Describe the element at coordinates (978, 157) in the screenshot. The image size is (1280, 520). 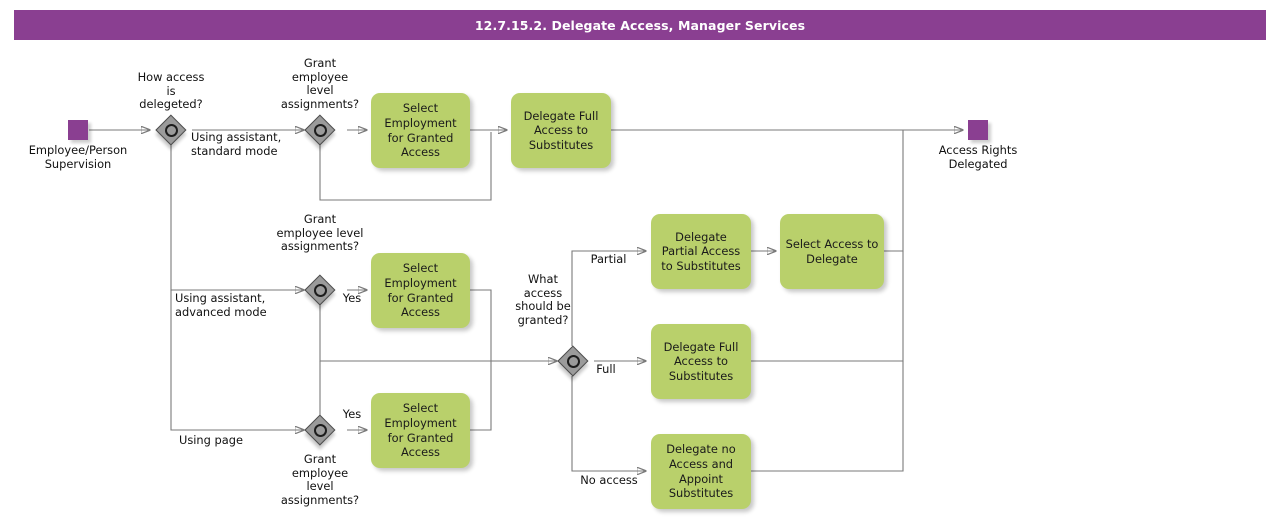
I see `end-event-label: Access Rights Delegated` at that location.